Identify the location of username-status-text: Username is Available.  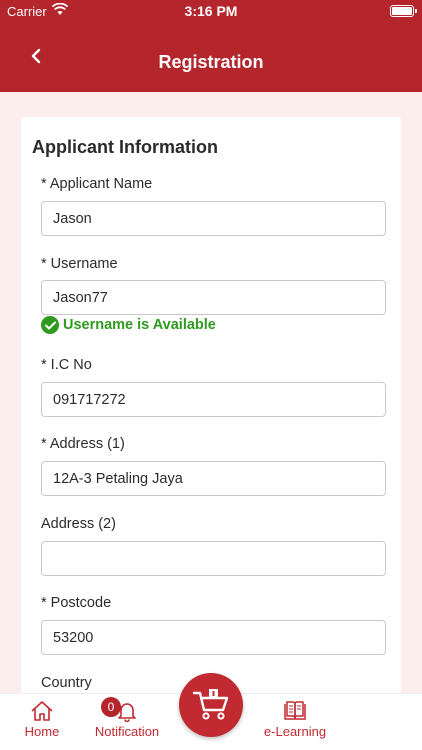
(139, 325).